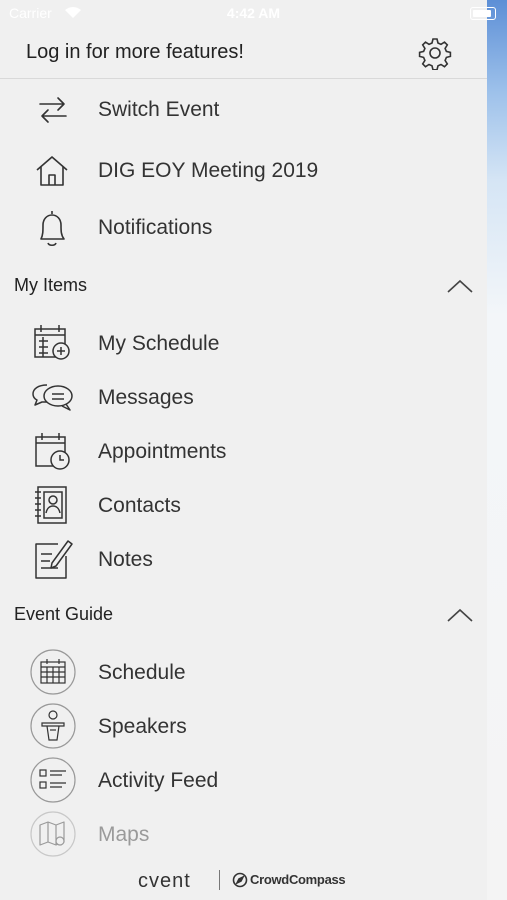 This screenshot has width=507, height=900. Describe the element at coordinates (243, 559) in the screenshot. I see `menu-item-notes: Notes` at that location.